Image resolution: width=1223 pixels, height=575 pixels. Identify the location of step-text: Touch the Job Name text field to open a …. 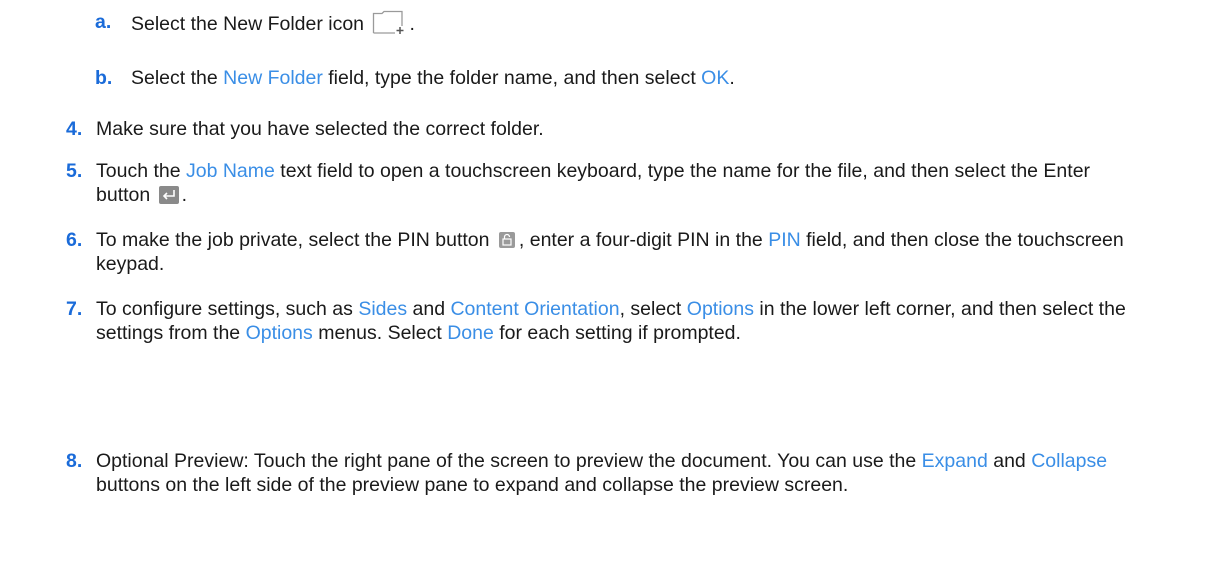
(593, 183).